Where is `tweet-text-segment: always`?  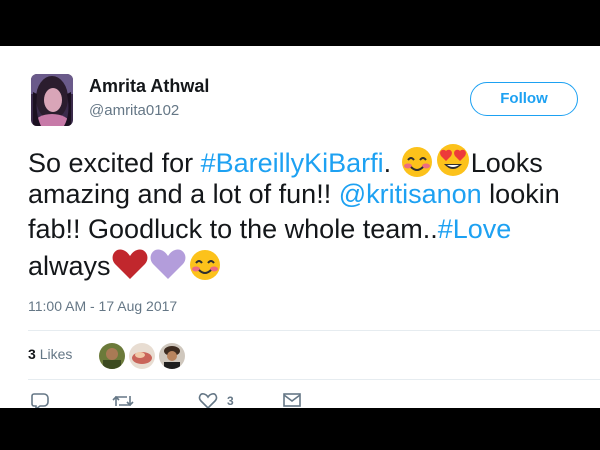 tweet-text-segment: always is located at coordinates (69, 266).